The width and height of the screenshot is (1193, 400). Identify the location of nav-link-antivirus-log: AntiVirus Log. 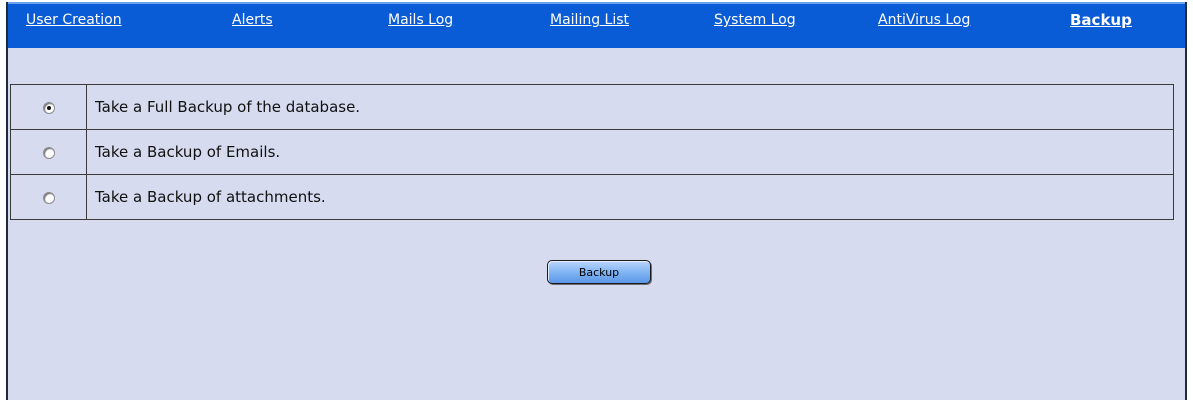
(924, 20).